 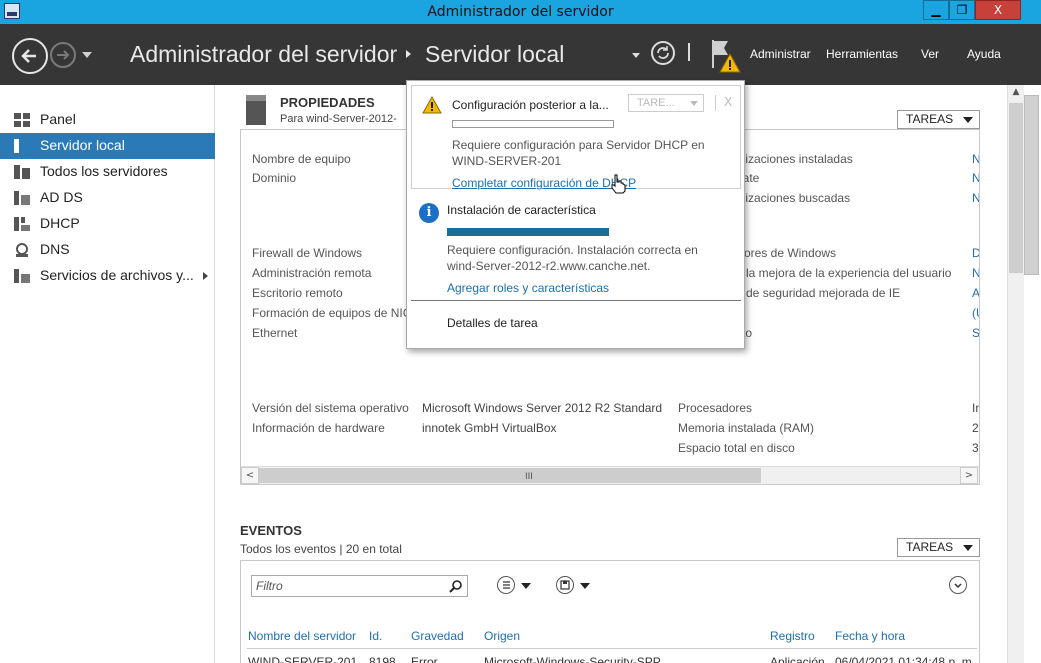 I want to click on properties-horizontal-scrollbar: < III >, so click(x=610, y=475).